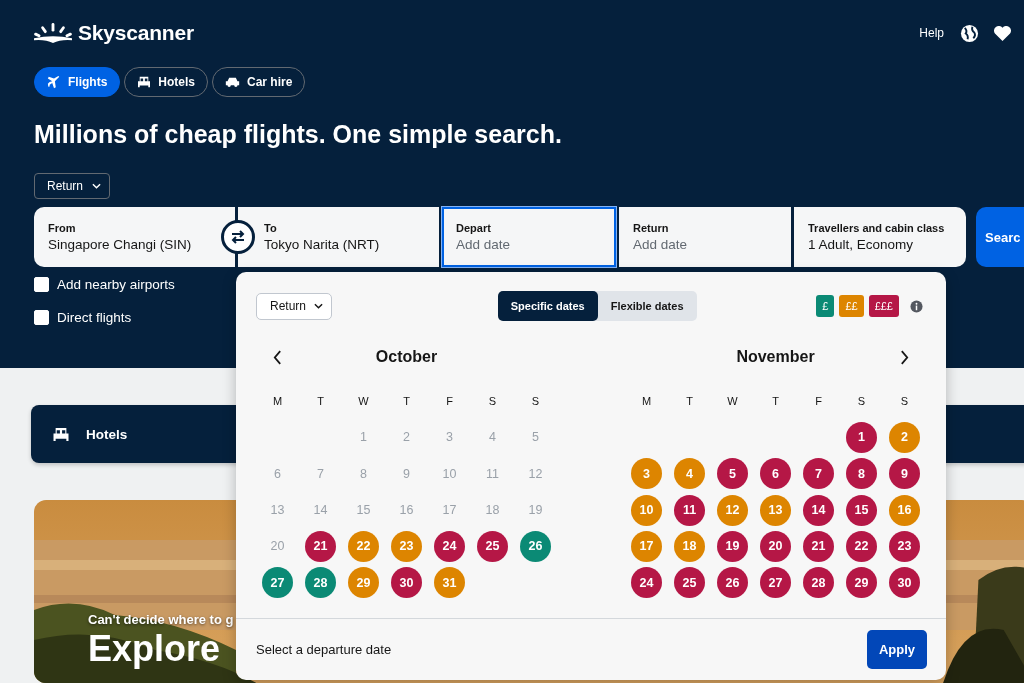 The image size is (1024, 683). I want to click on price-tag: £, so click(825, 306).